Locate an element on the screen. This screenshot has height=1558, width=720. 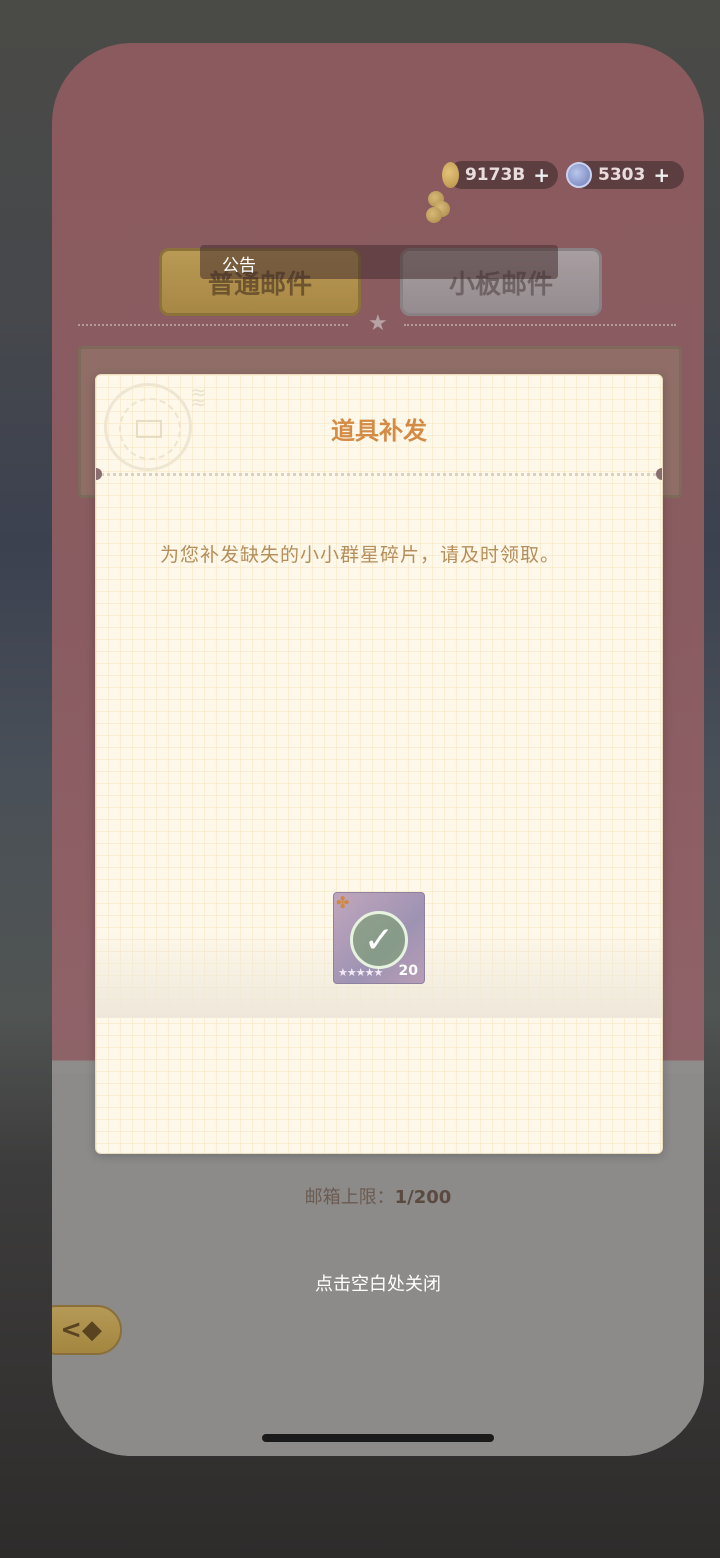
coin-pile-icon is located at coordinates (439, 207).